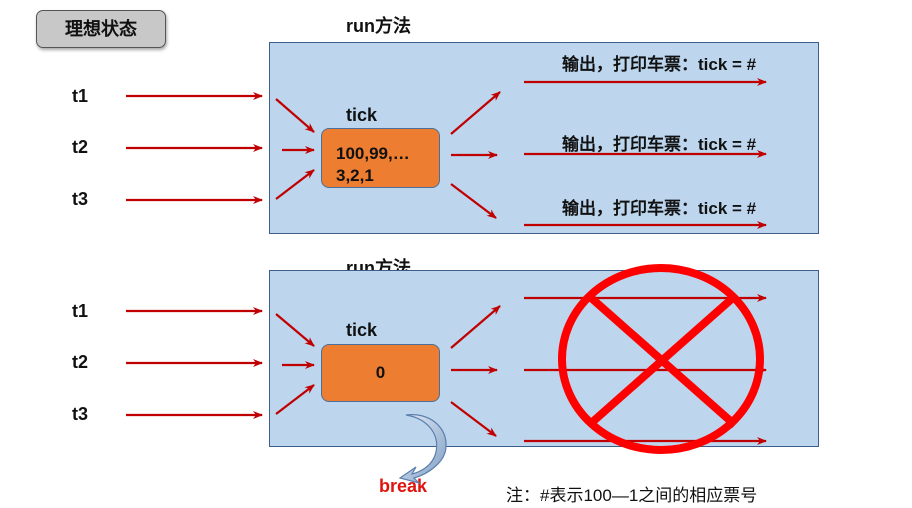 The height and width of the screenshot is (508, 912). I want to click on prohibition-cross, so click(661, 359).